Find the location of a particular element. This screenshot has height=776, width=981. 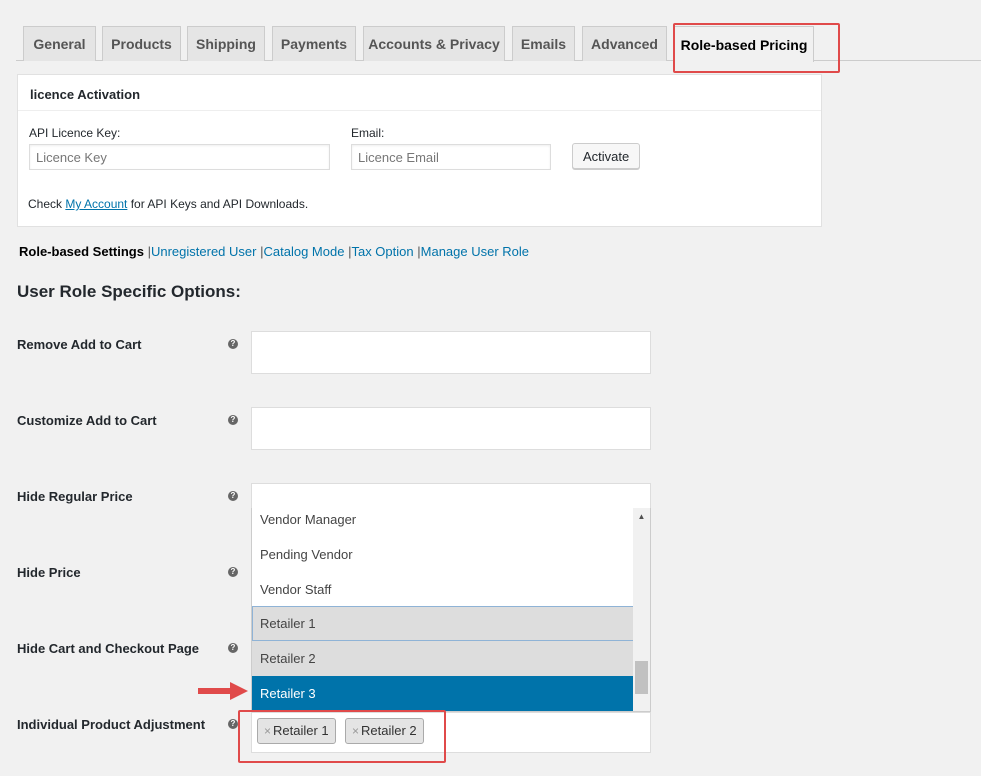

hide-cart-checkout-label: Hide Cart and Checkout Page is located at coordinates (108, 648).